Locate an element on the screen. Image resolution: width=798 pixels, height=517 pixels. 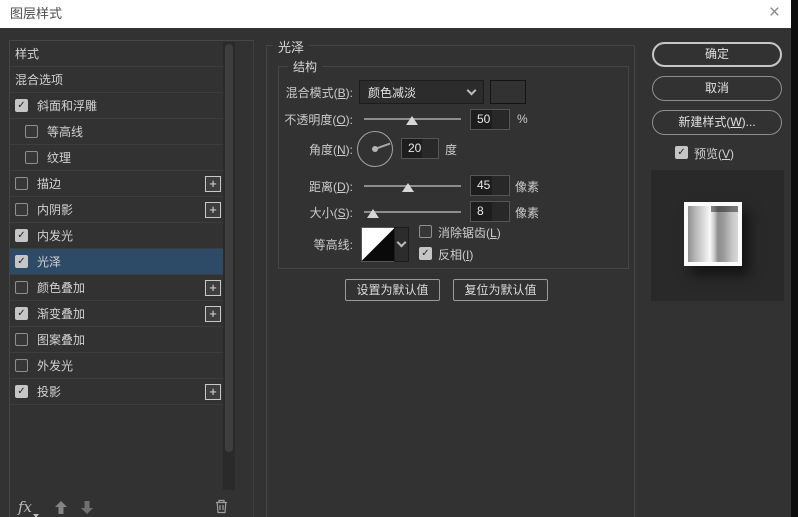
blend-mode-select: 颜色减淡 is located at coordinates (421, 92).